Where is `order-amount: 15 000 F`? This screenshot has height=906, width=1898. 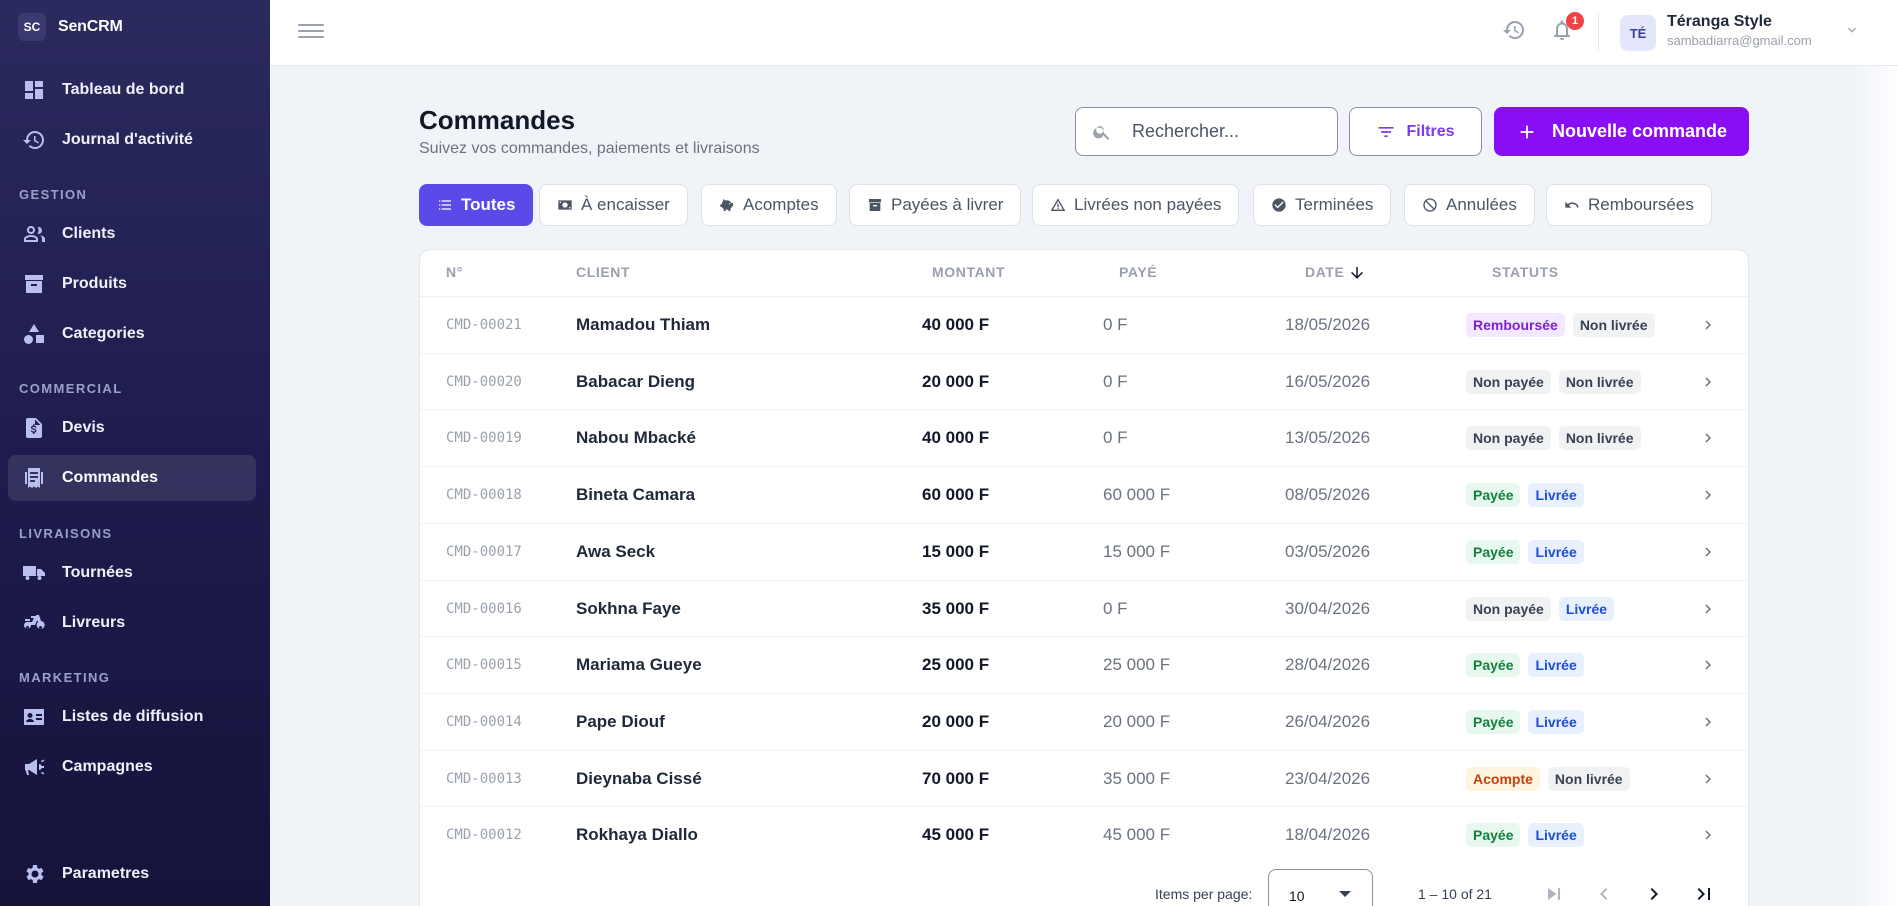 order-amount: 15 000 F is located at coordinates (956, 551).